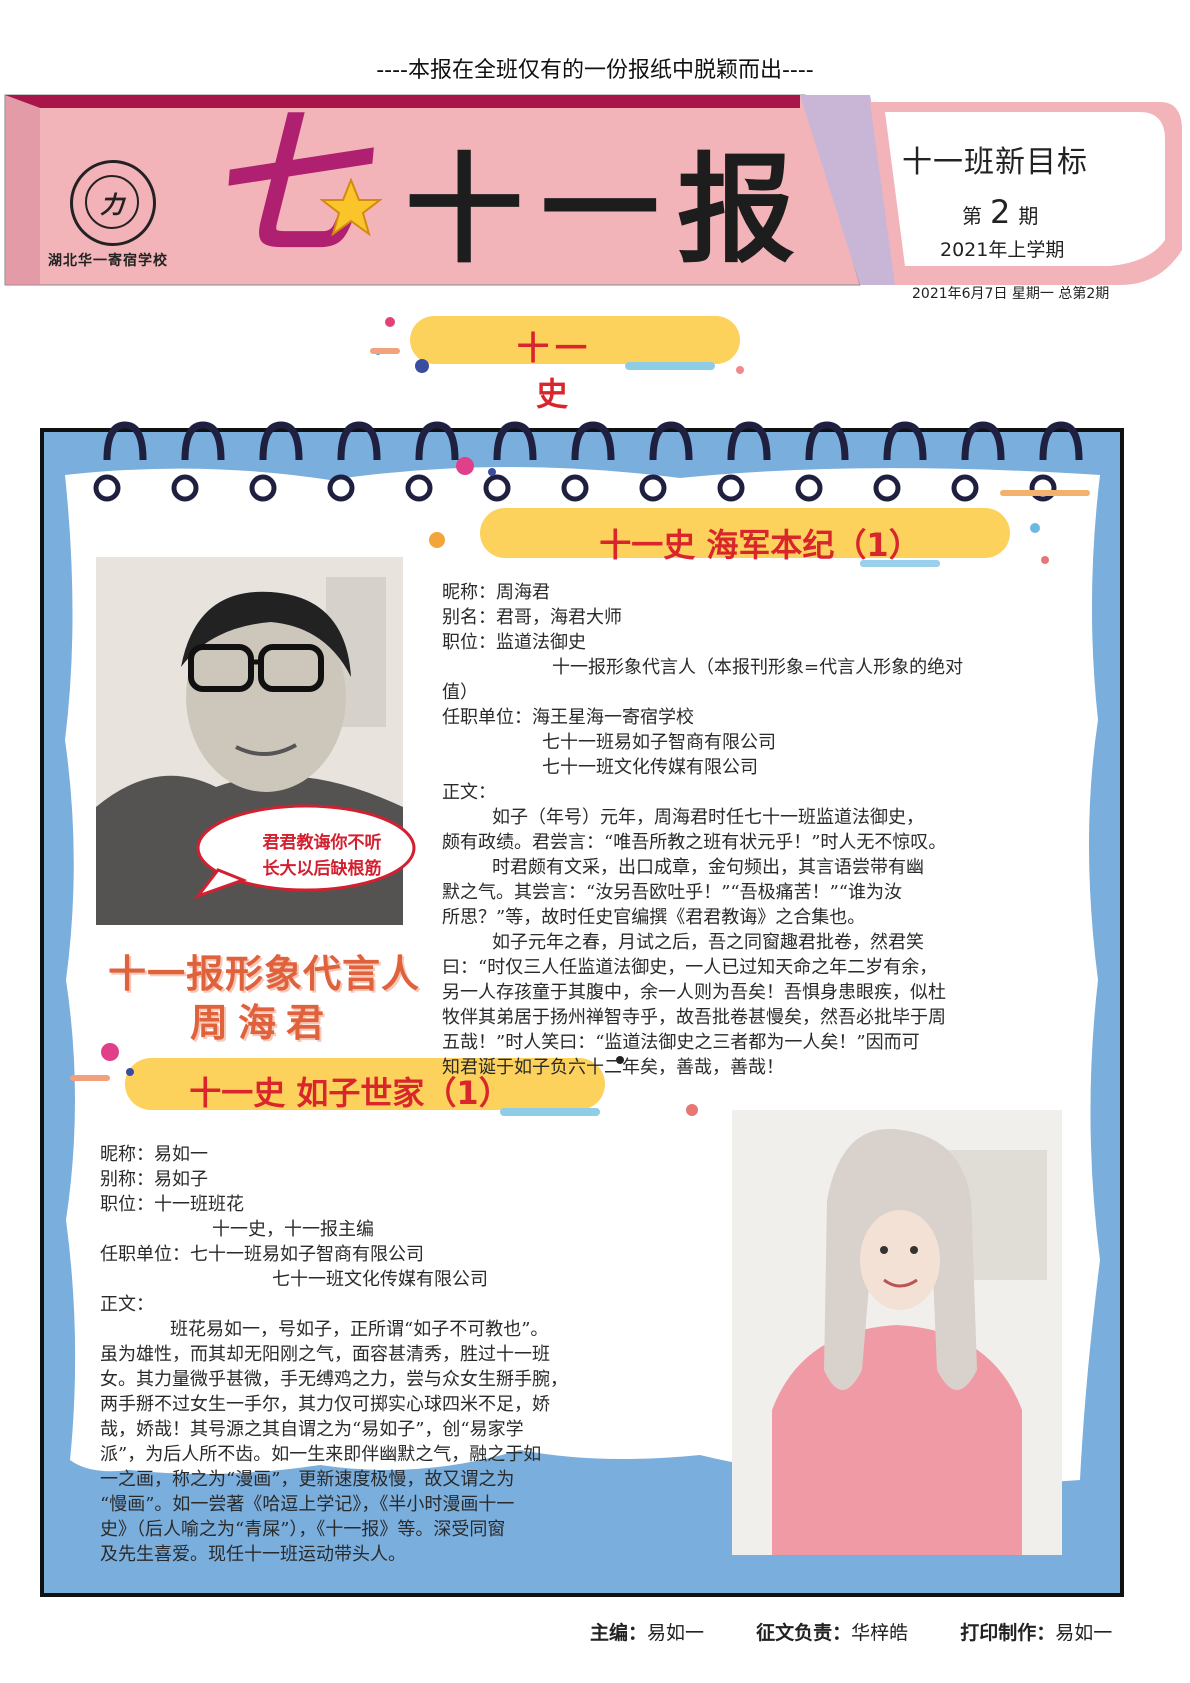 The height and width of the screenshot is (1683, 1190). What do you see at coordinates (1011, 294) in the screenshot?
I see `date-line: 2021年6月7日 星期一 总第2期` at bounding box center [1011, 294].